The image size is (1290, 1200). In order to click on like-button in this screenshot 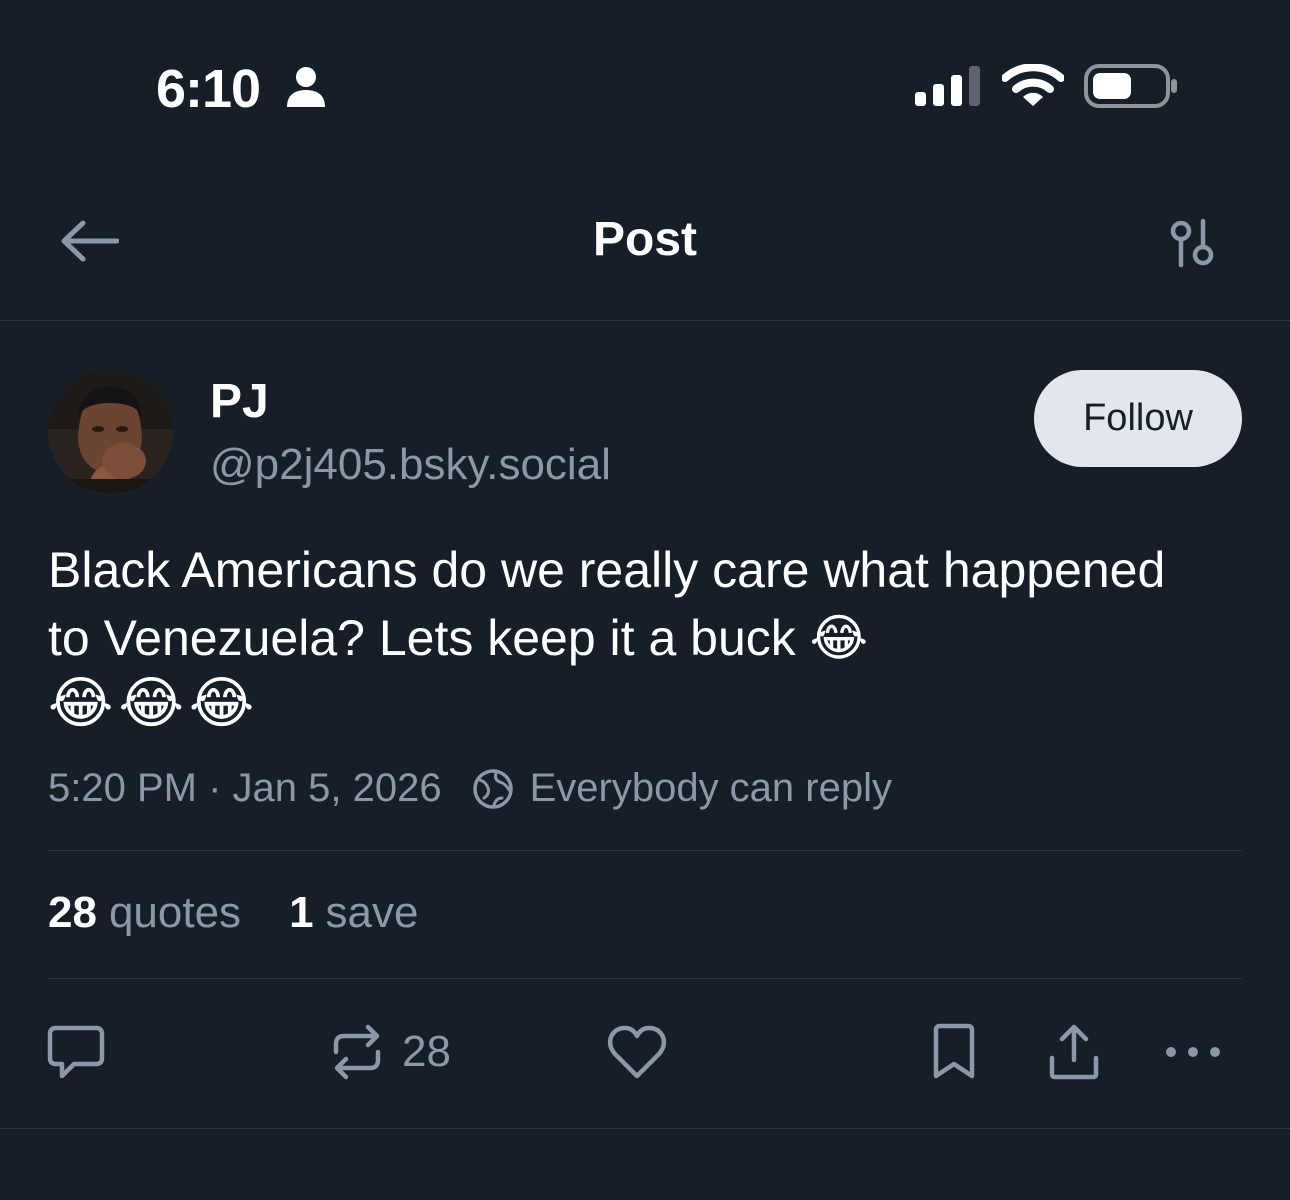, I will do `click(637, 1052)`.